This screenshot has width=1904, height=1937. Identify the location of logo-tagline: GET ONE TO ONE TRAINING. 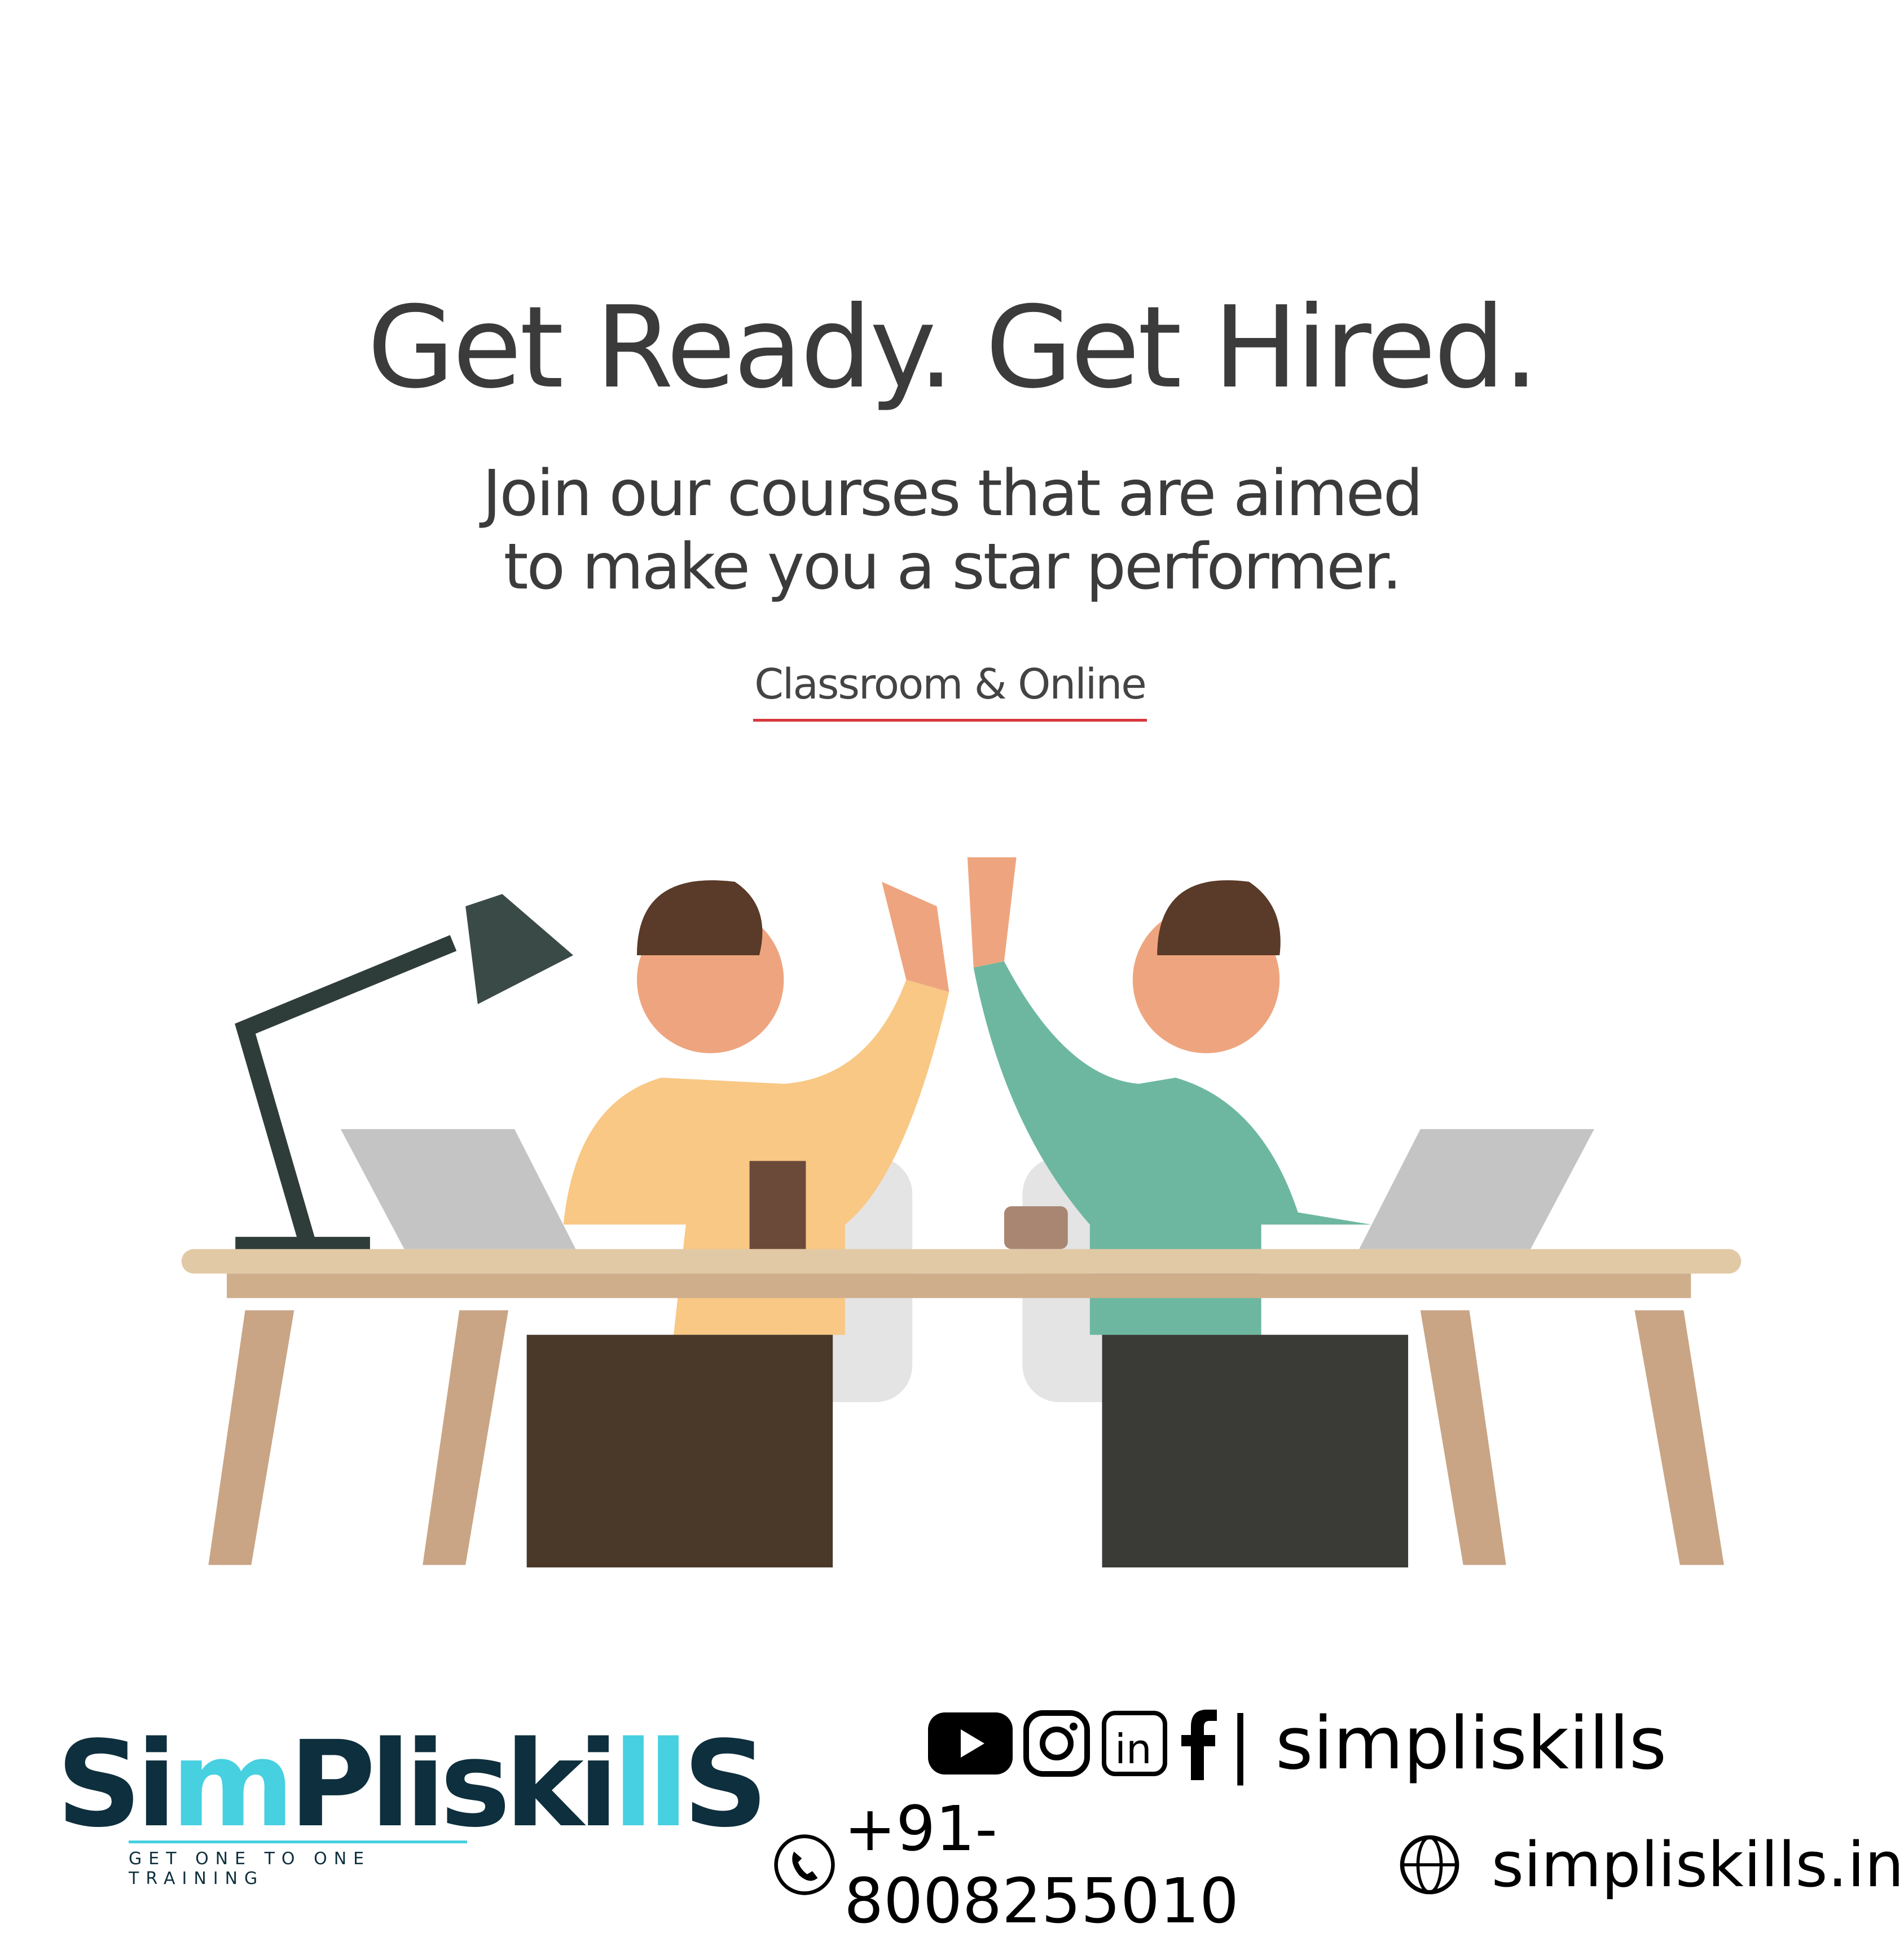
(298, 1865).